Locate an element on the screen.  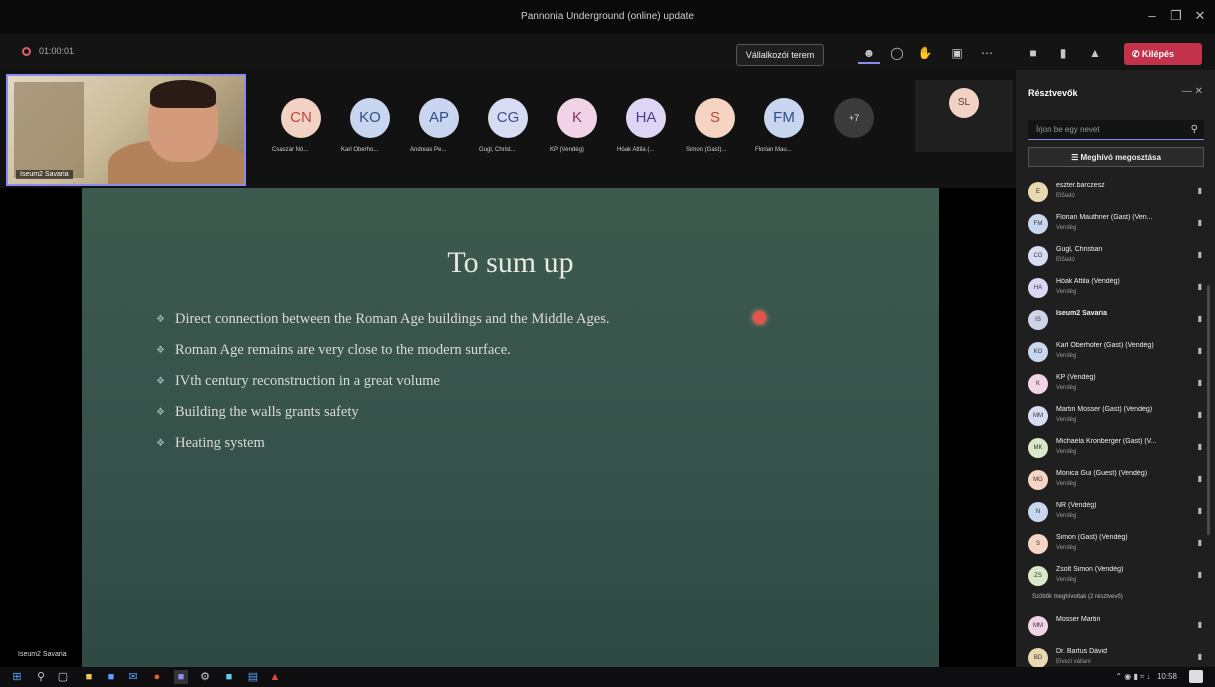
participant-list-item: IS Iseum2 Savaria ▮ is located at coordinates (1118, 320).